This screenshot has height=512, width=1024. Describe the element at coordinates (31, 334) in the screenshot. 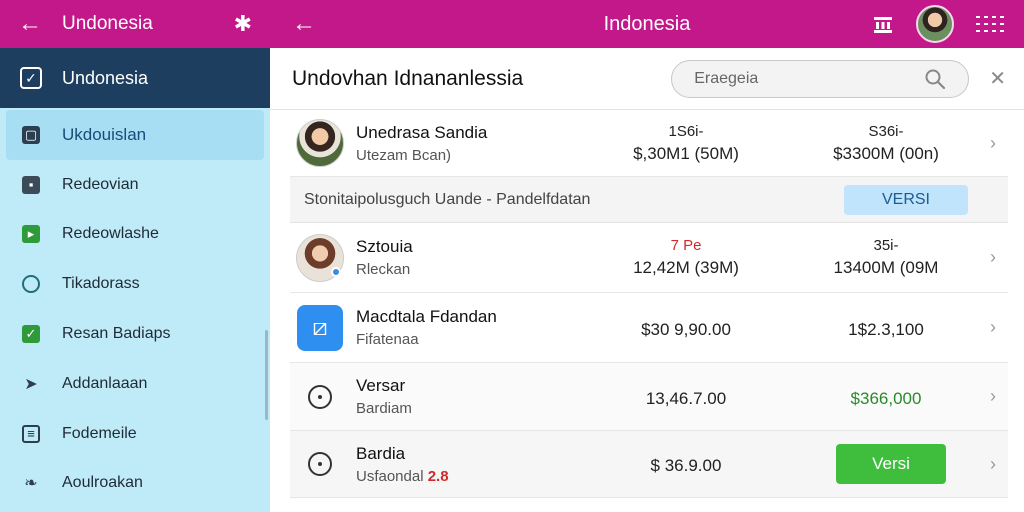

I see `folder-check-icon: ✓` at that location.